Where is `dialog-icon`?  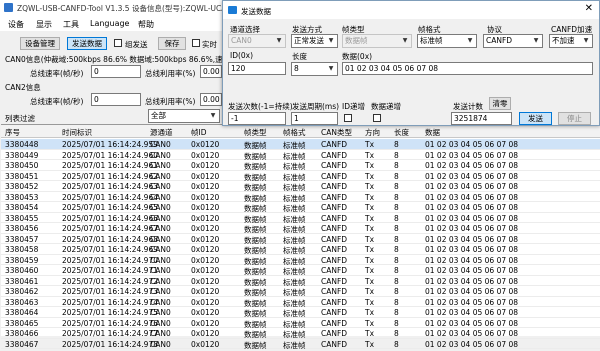 dialog-icon is located at coordinates (232, 10).